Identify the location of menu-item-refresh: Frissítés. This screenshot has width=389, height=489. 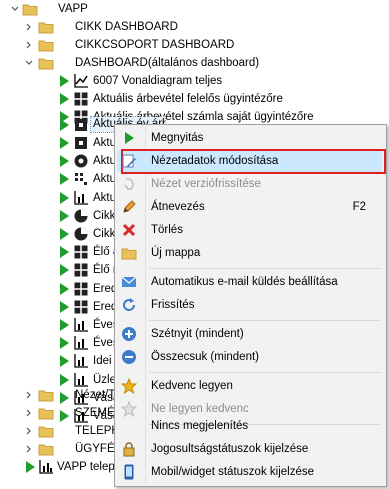
(249, 305).